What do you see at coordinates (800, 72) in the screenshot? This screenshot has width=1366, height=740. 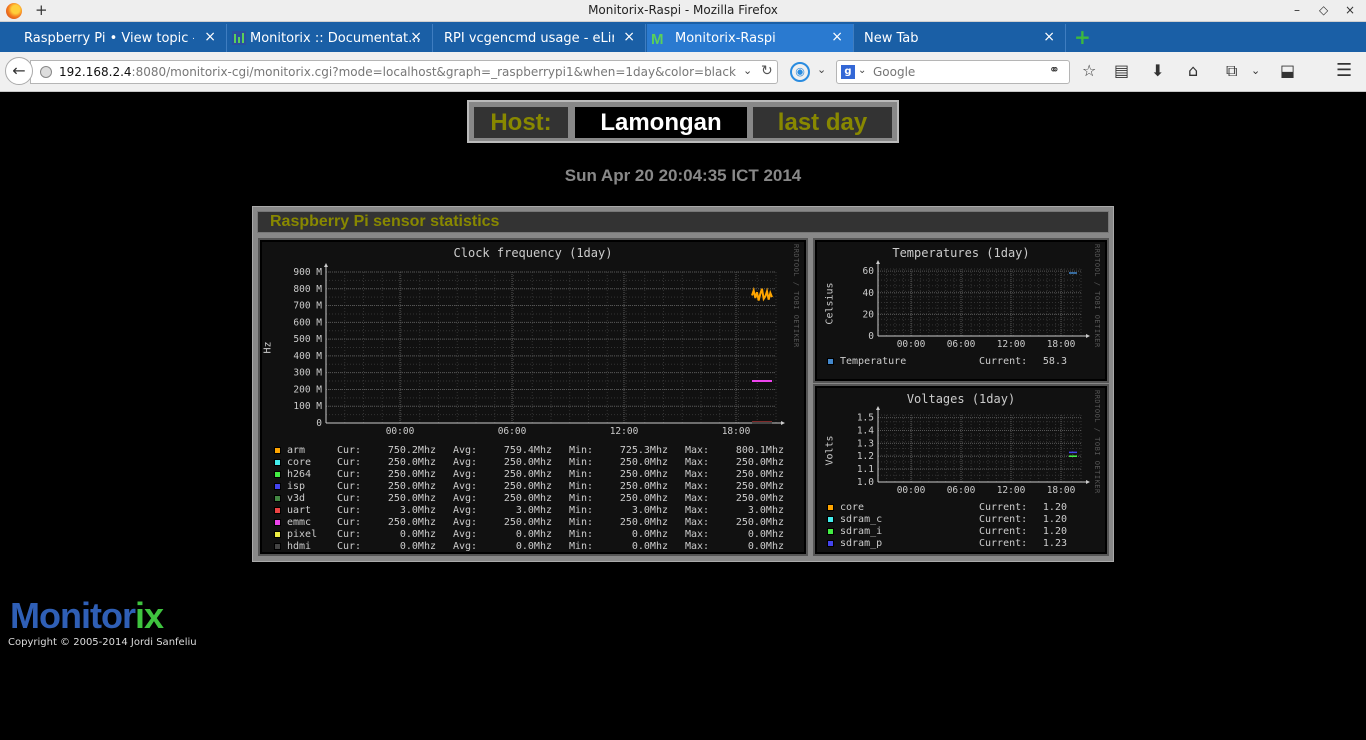 I see `addon-icon: ◉` at bounding box center [800, 72].